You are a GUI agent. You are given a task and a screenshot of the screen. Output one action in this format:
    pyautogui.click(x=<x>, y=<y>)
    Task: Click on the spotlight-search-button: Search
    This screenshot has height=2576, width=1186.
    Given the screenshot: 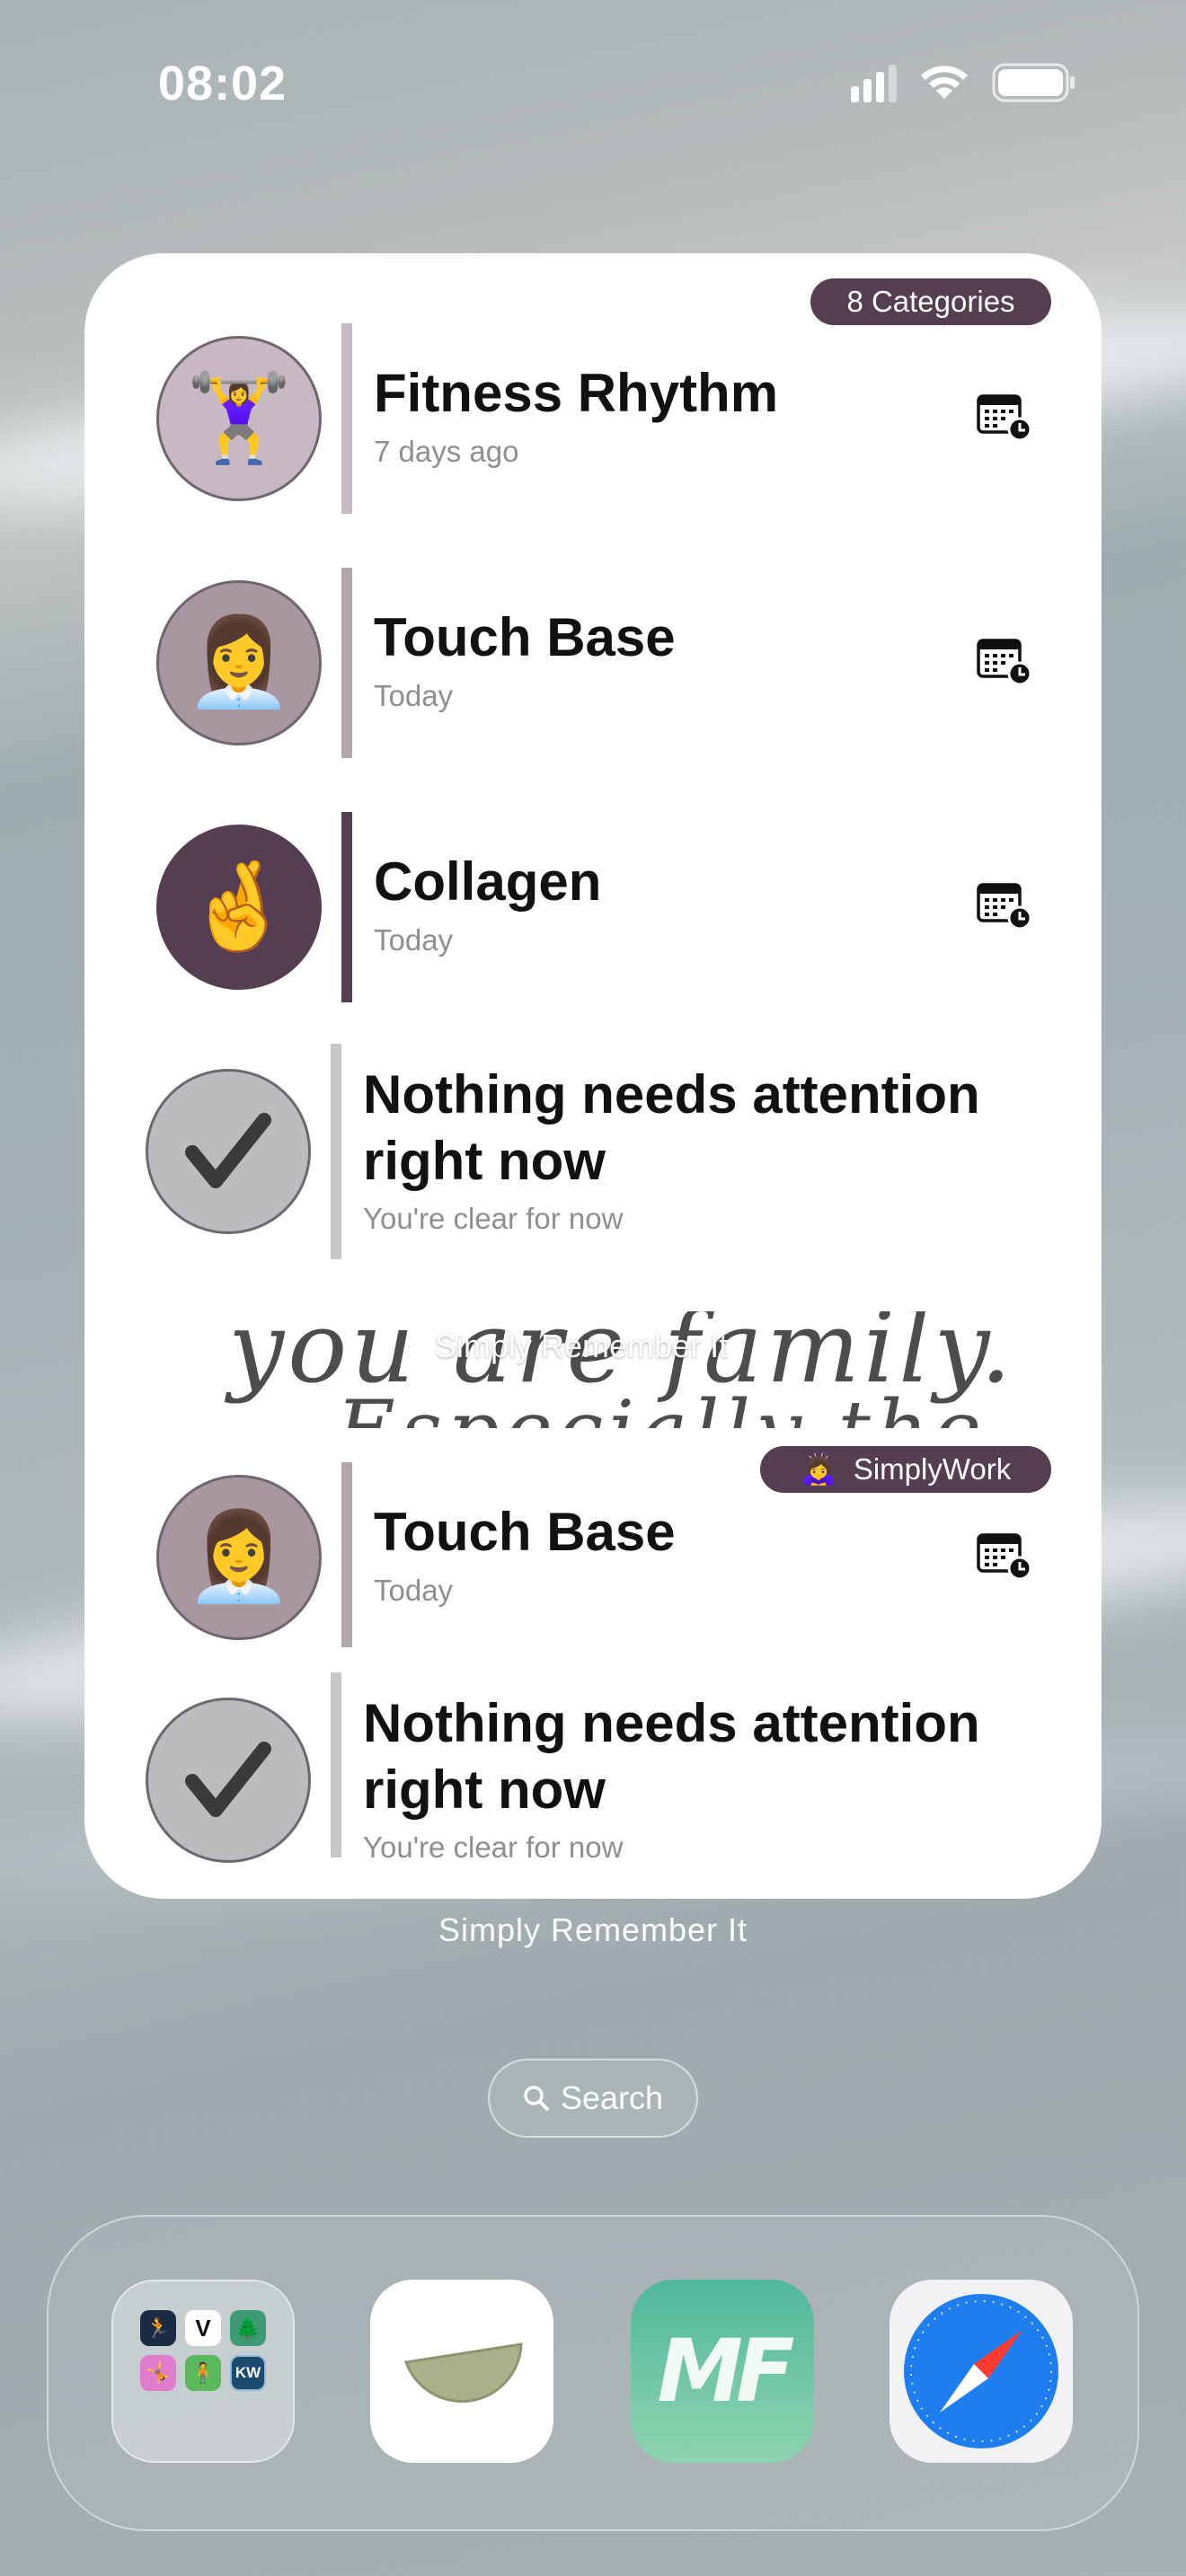 What is the action you would take?
    pyautogui.click(x=593, y=2098)
    